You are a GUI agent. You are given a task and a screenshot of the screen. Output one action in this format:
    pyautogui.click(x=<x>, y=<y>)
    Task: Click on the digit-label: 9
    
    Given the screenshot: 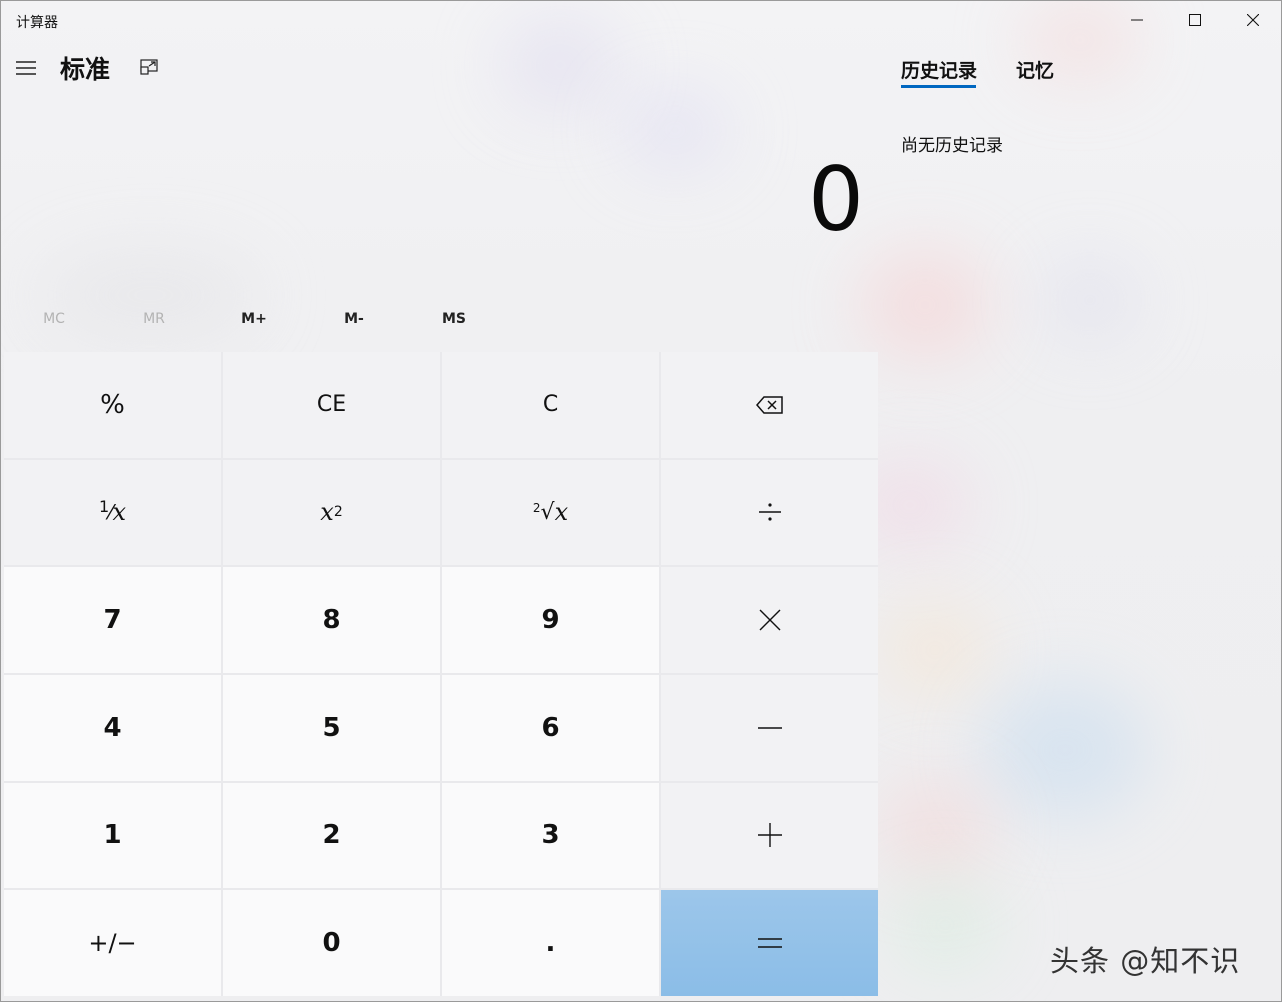 What is the action you would take?
    pyautogui.click(x=550, y=620)
    